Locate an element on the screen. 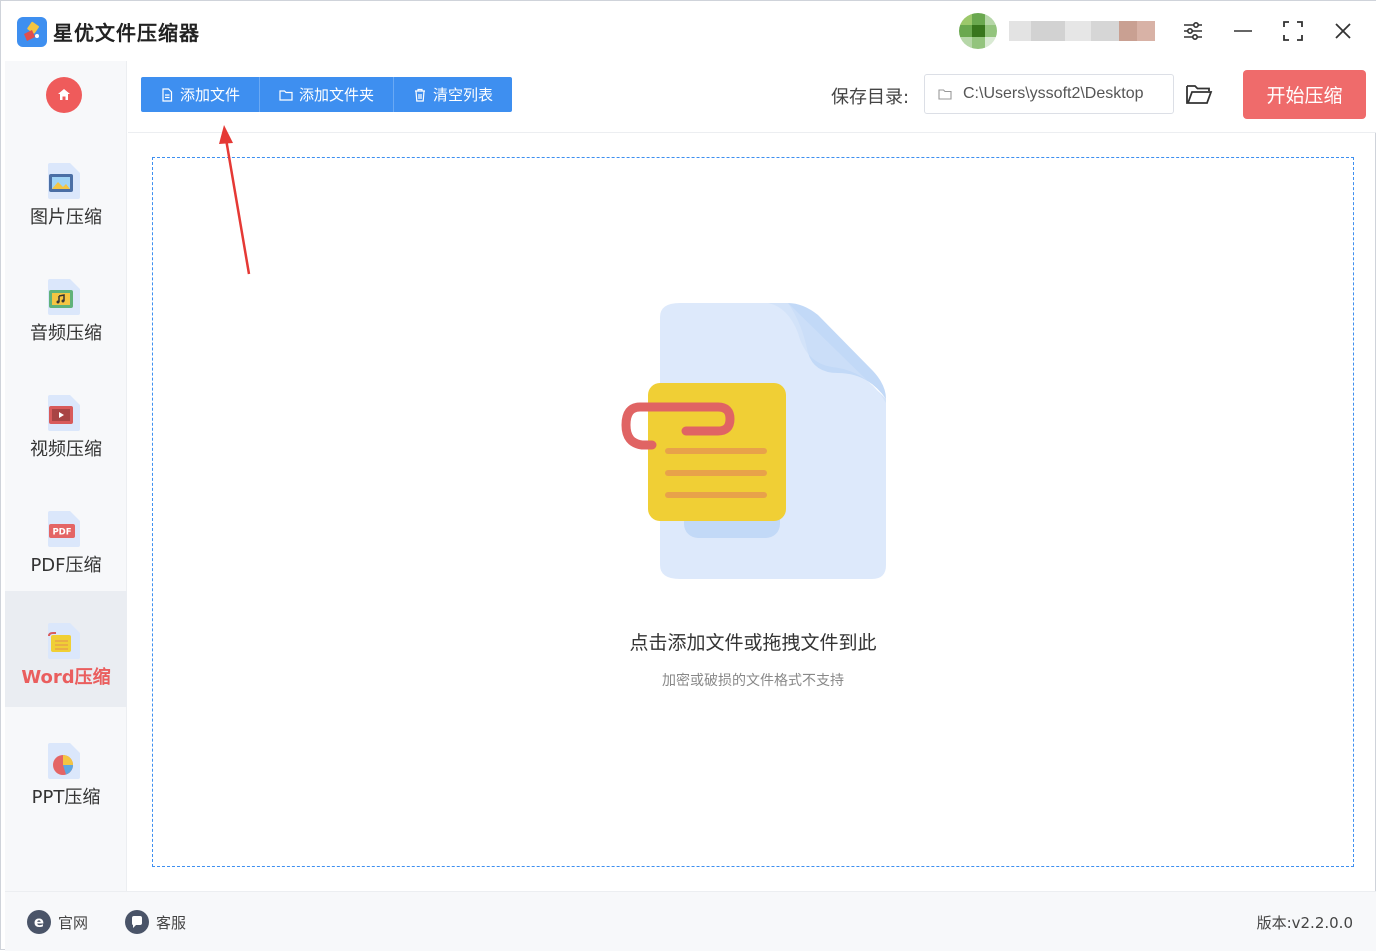  video-file-icon is located at coordinates (64, 413).